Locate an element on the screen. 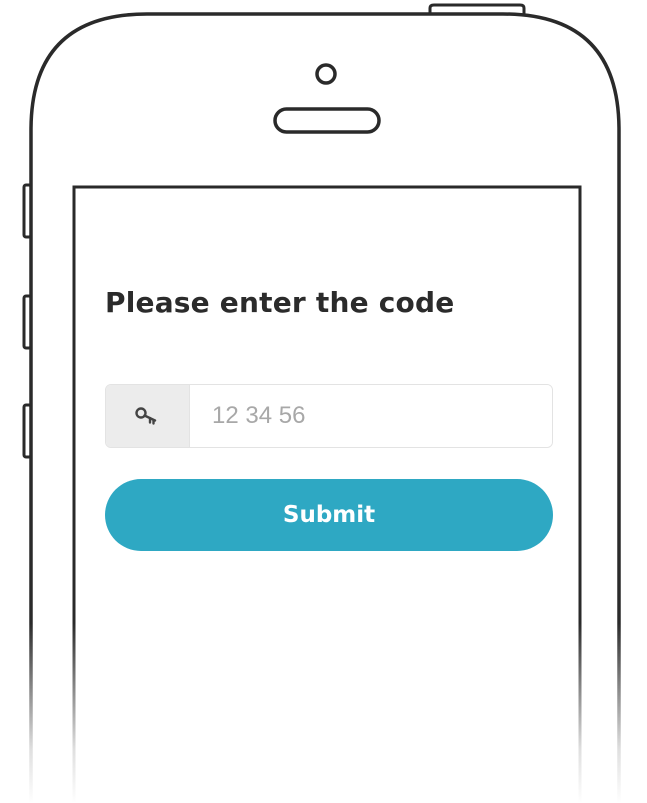 The height and width of the screenshot is (803, 647). submit-button: Submit is located at coordinates (329, 515).